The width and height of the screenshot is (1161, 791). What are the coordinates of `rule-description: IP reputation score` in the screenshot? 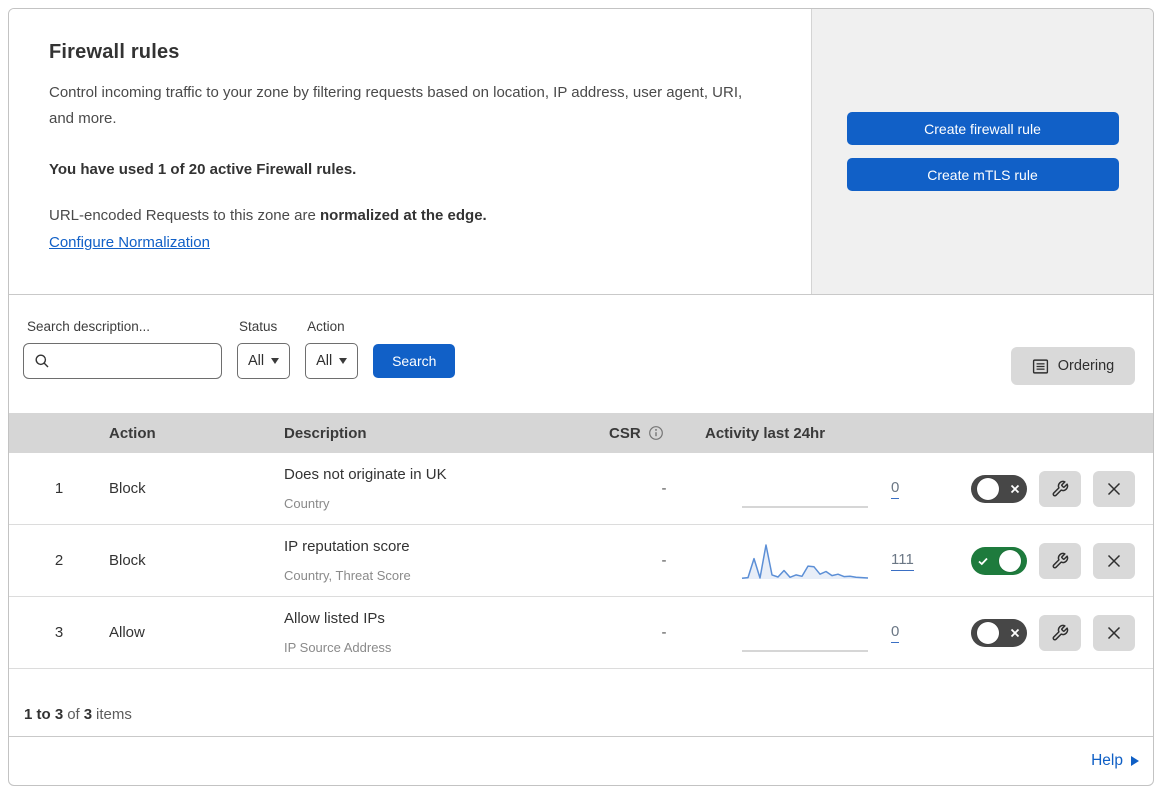 It's located at (347, 546).